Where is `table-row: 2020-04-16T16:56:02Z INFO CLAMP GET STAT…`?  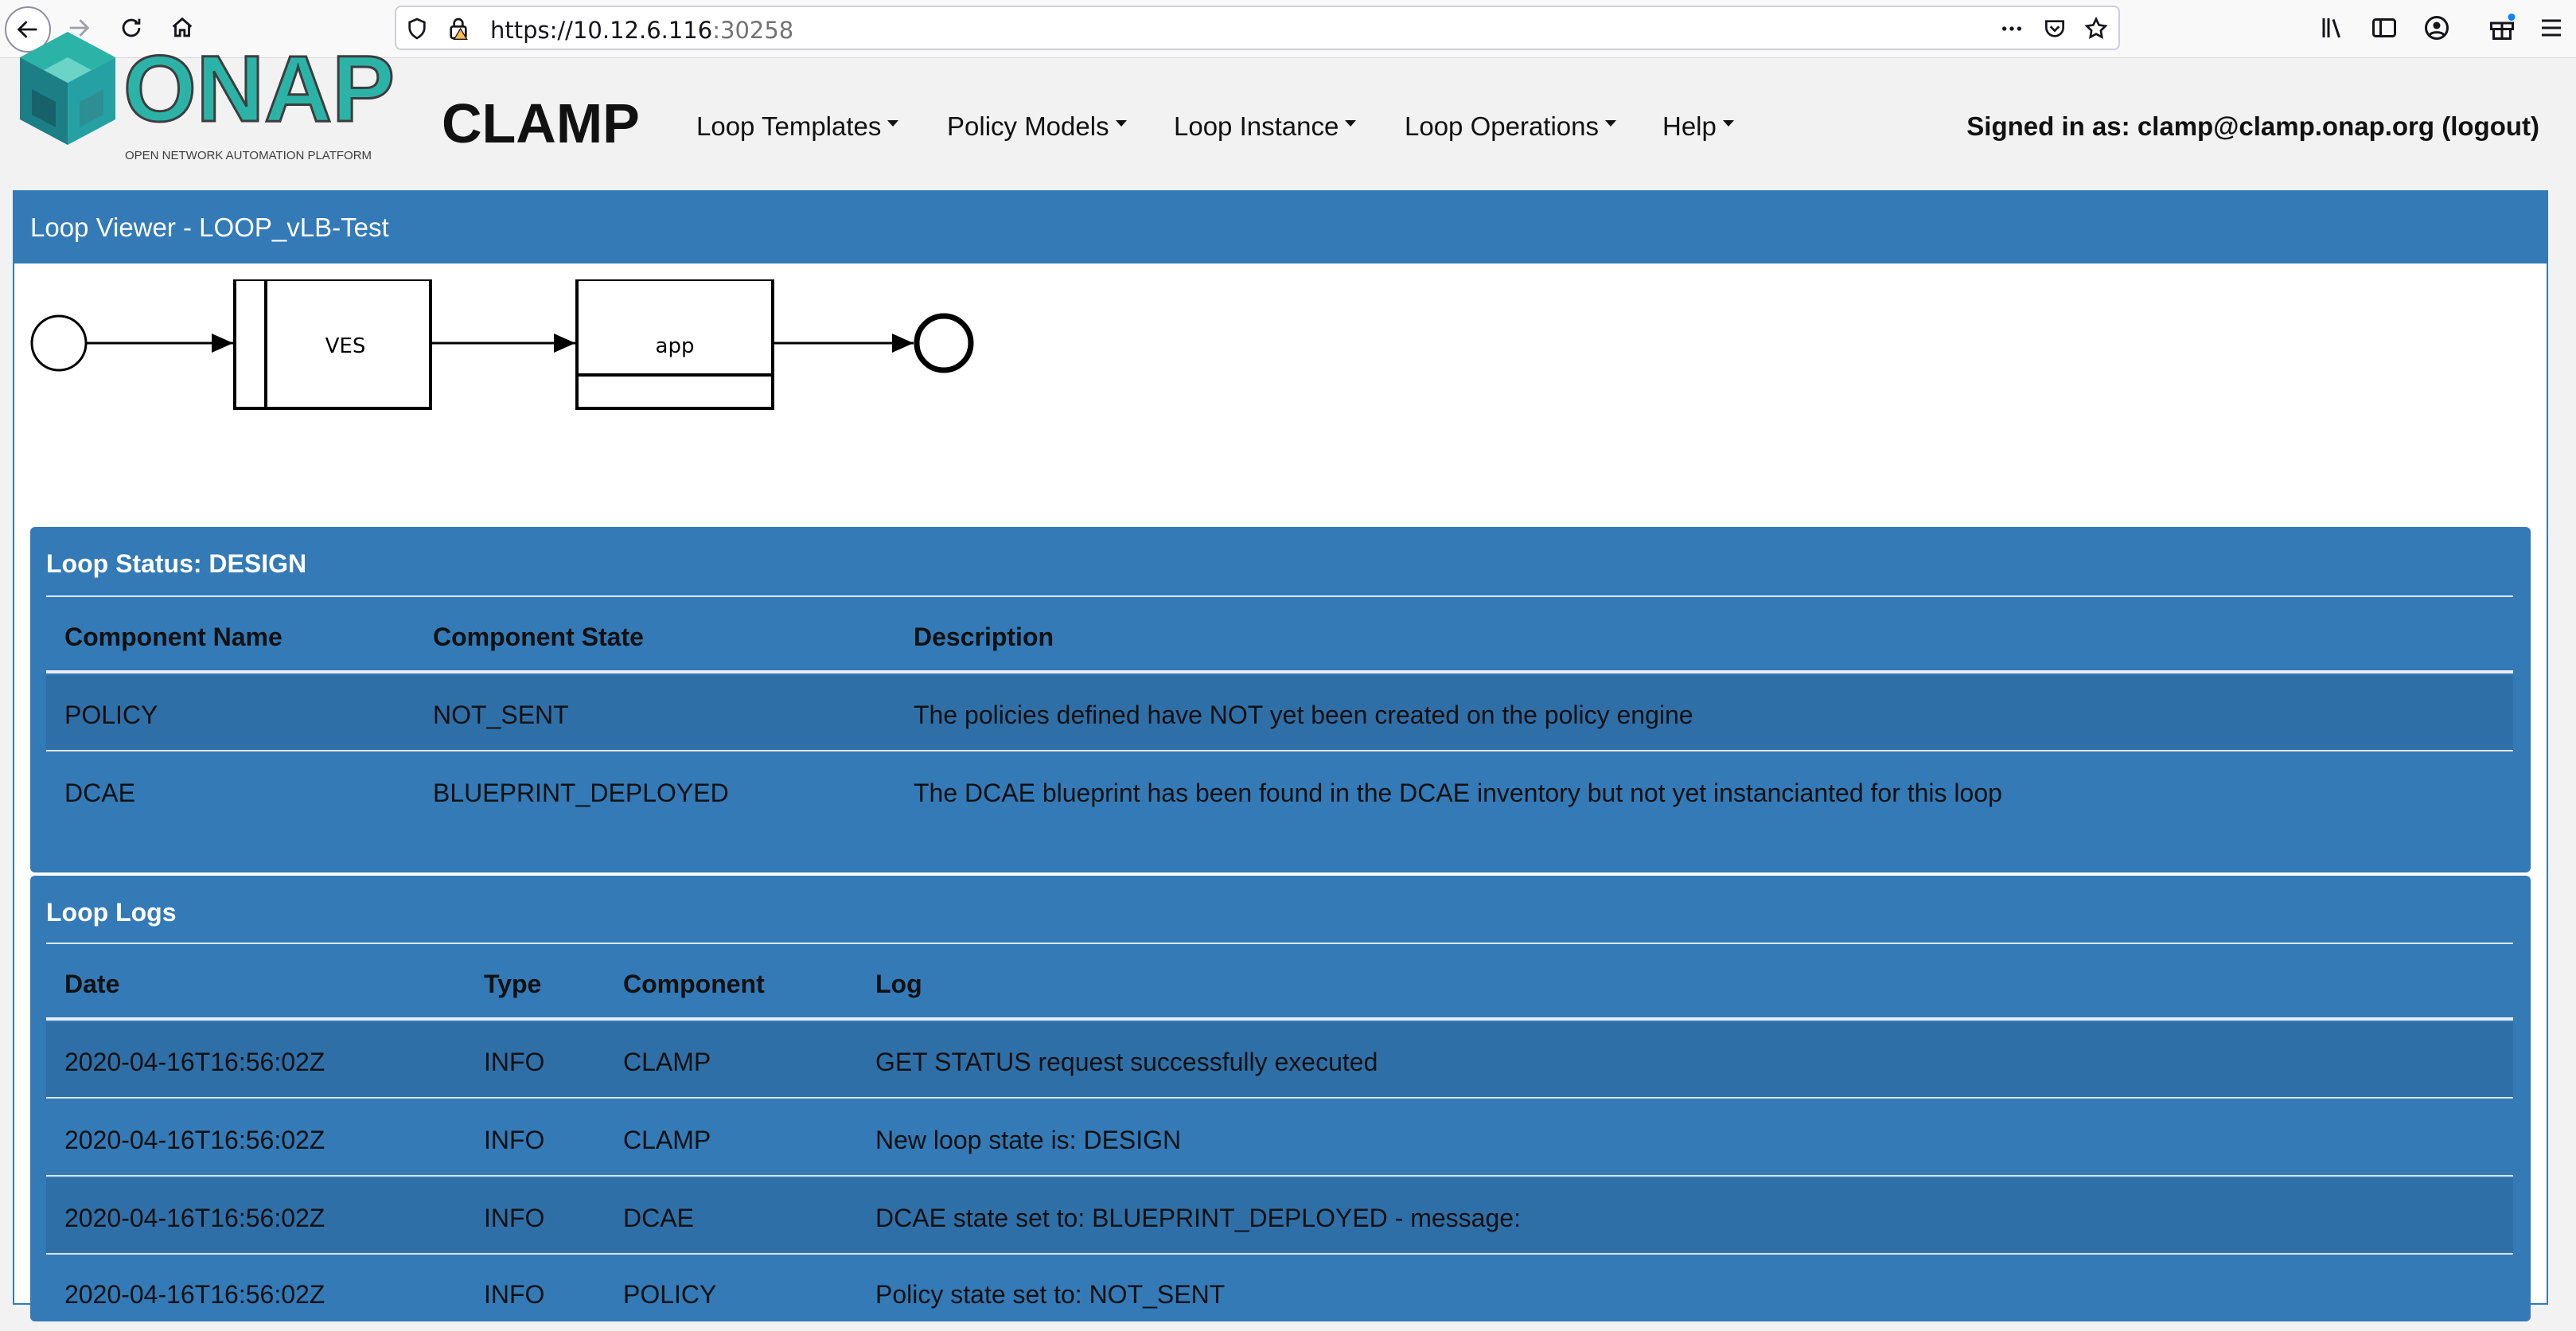 table-row: 2020-04-16T16:56:02Z INFO CLAMP GET STAT… is located at coordinates (1279, 1060).